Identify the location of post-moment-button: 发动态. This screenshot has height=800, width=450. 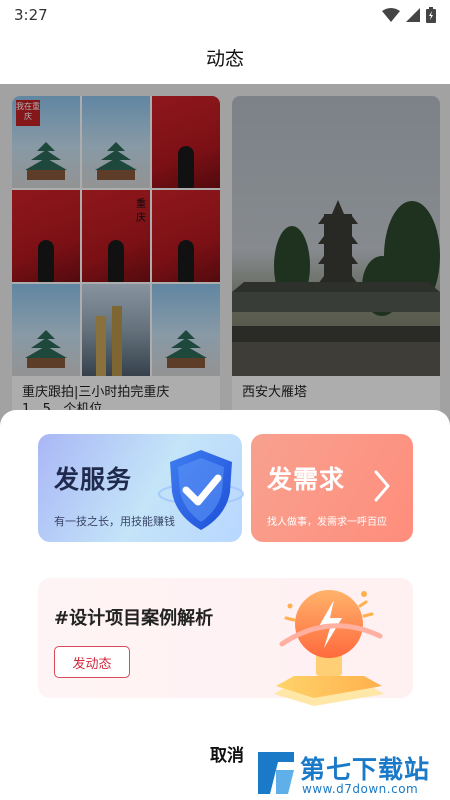
(92, 662).